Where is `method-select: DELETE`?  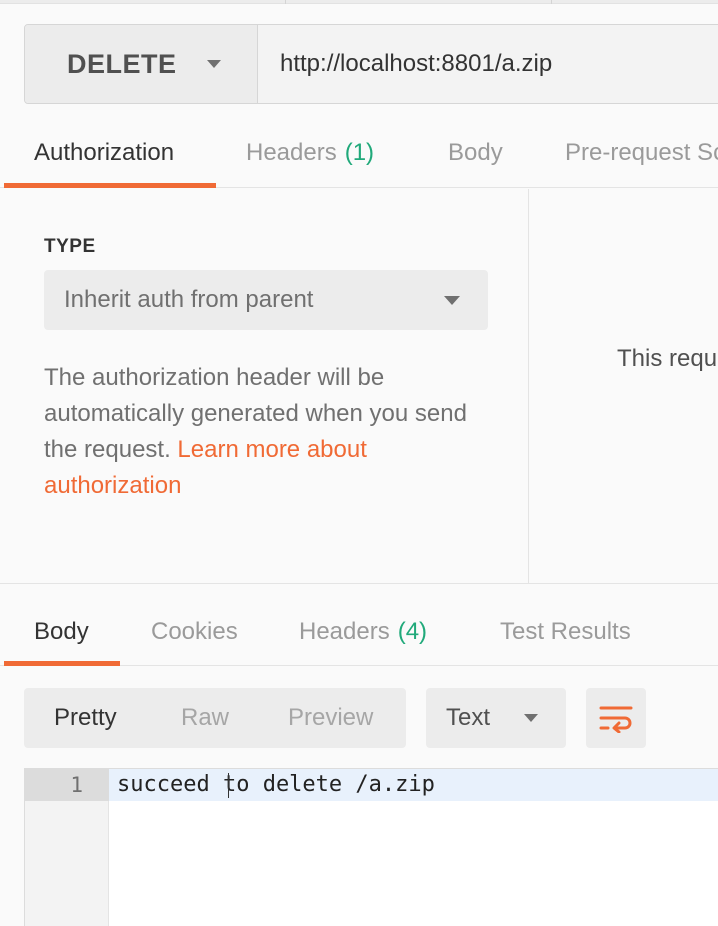 method-select: DELETE is located at coordinates (141, 64).